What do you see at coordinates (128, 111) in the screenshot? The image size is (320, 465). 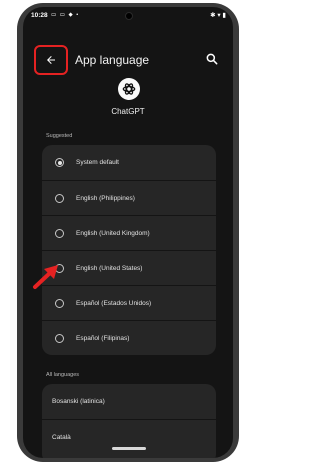 I see `app-name: ChatGPT` at bounding box center [128, 111].